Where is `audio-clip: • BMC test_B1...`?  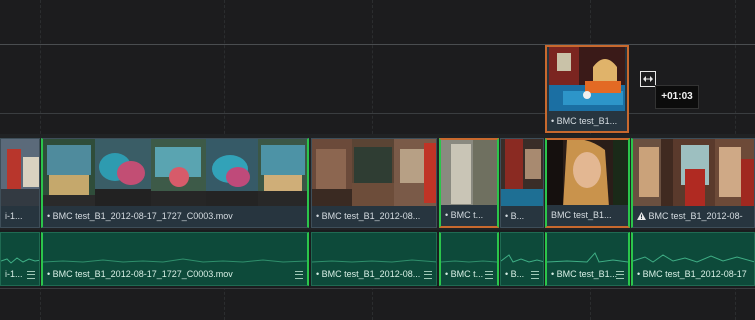
audio-clip: • BMC test_B1... is located at coordinates (587, 259).